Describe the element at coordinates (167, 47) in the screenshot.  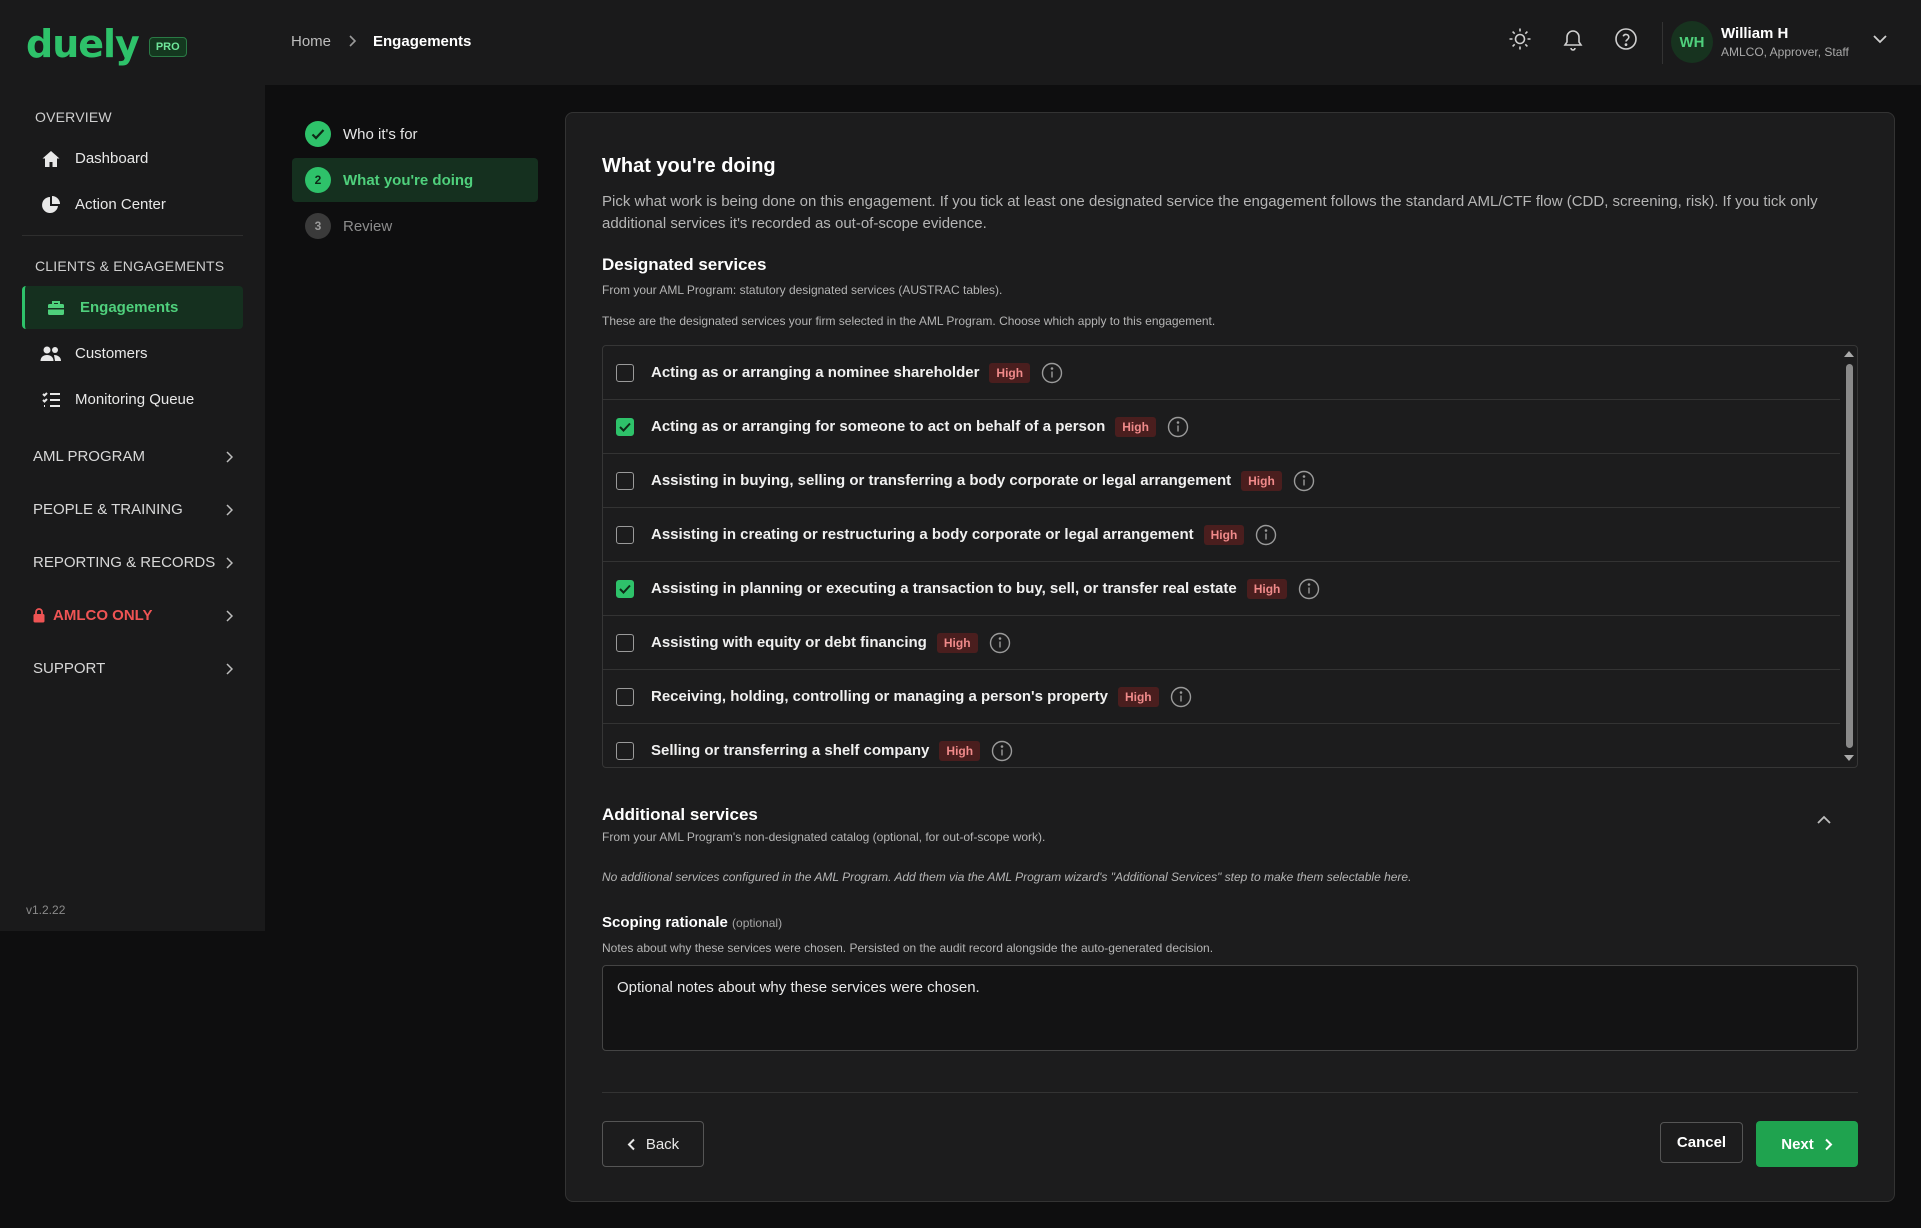
I see `plan-badge: PRO` at that location.